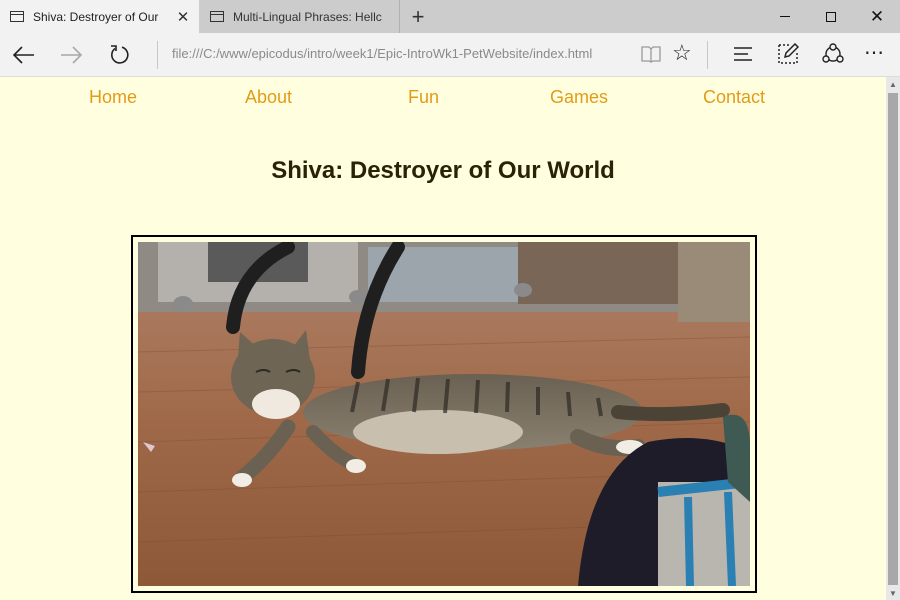 The height and width of the screenshot is (600, 900). I want to click on site-nav: Home About Fun Games Contact, so click(443, 97).